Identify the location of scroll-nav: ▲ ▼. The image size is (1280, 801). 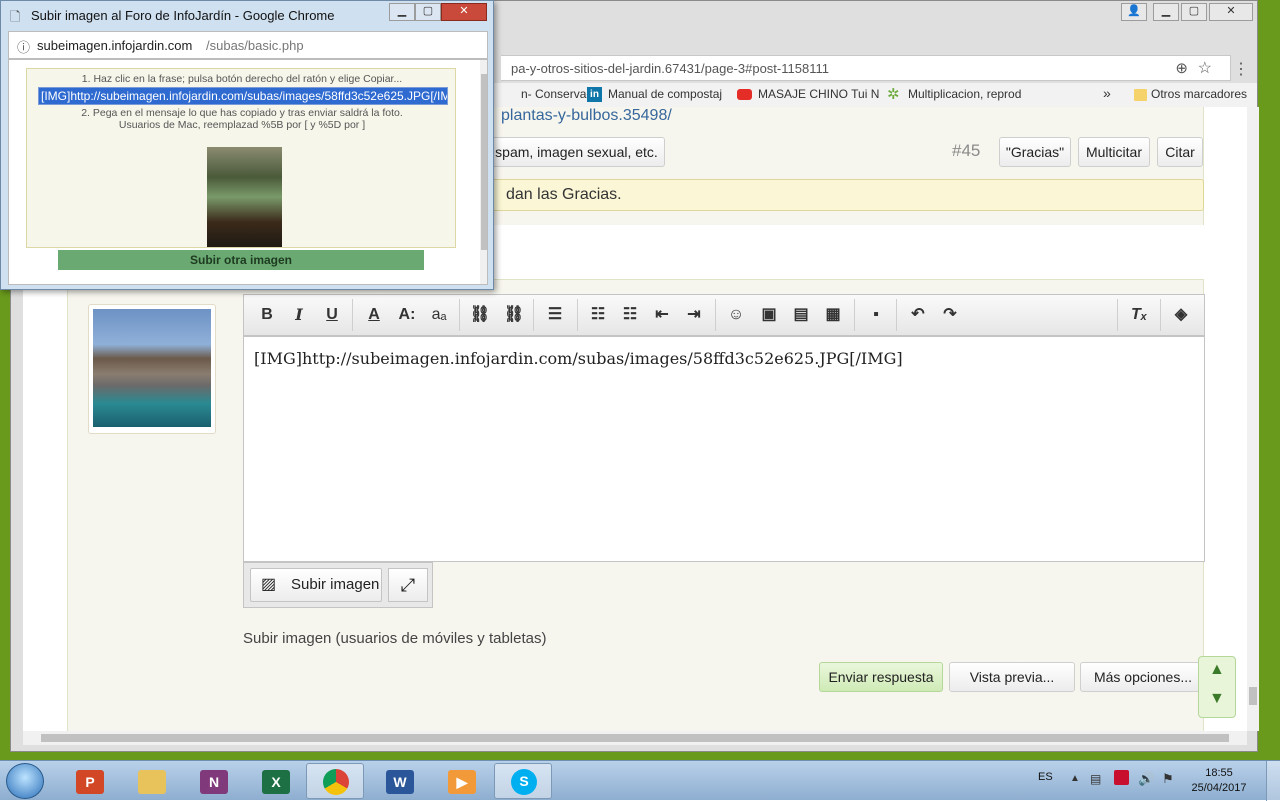
(1217, 687).